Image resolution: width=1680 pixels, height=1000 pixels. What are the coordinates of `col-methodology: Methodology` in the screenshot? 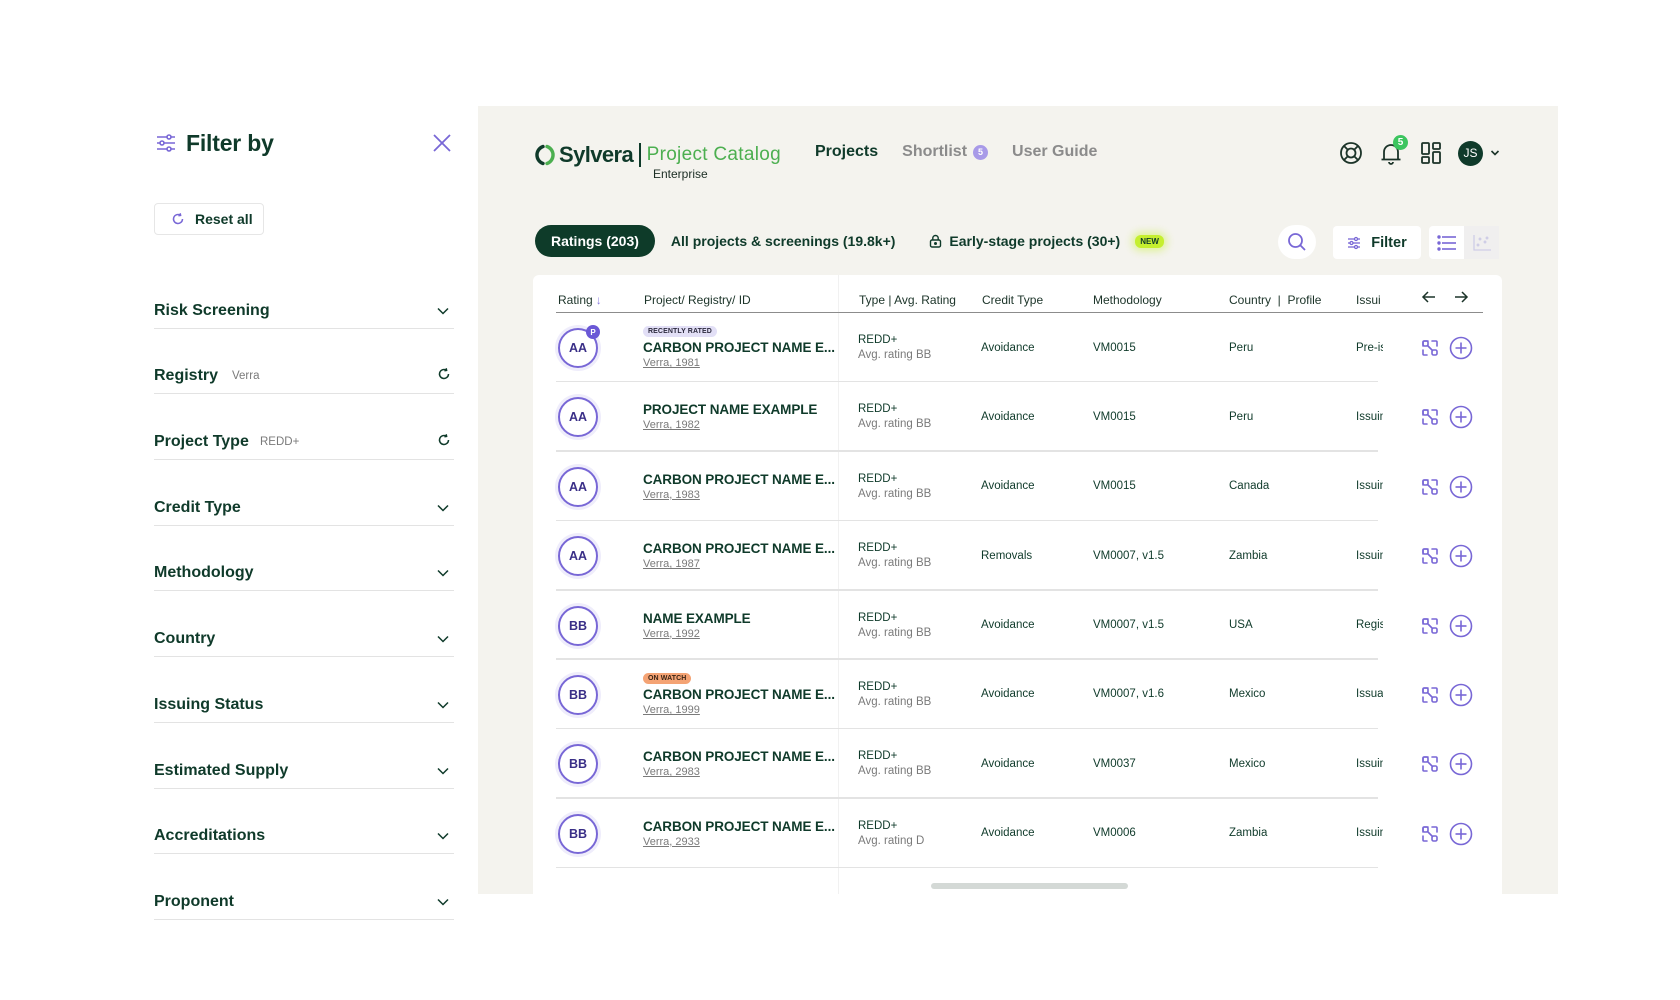 It's located at (1127, 300).